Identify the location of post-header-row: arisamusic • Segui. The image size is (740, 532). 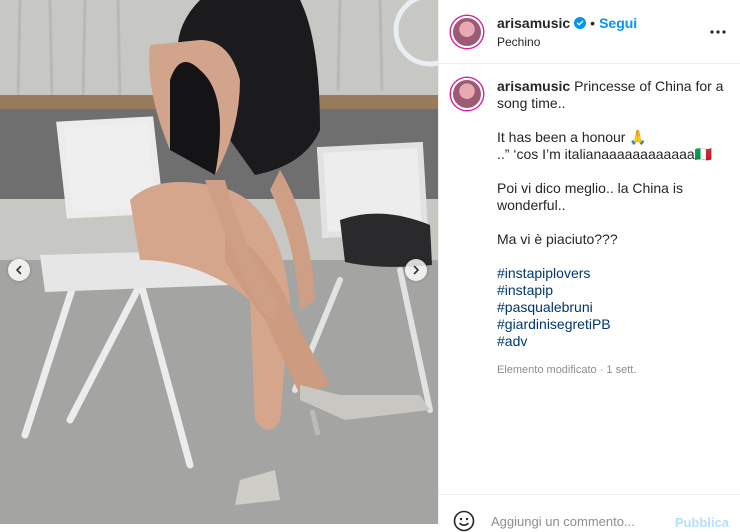
(567, 23).